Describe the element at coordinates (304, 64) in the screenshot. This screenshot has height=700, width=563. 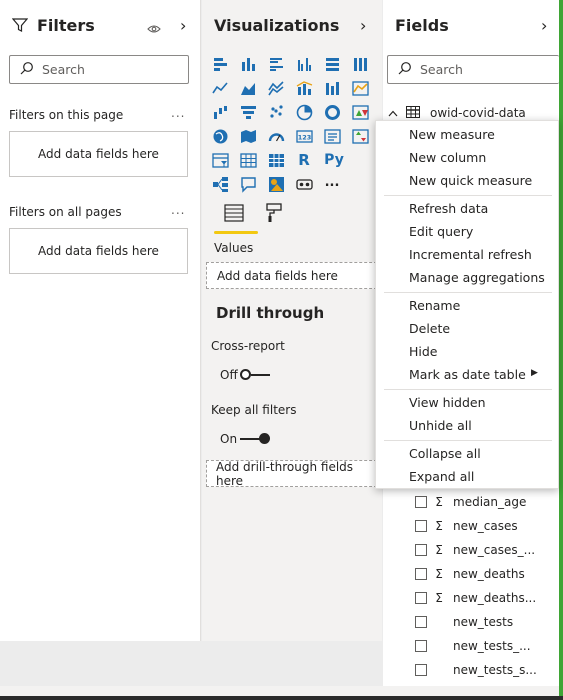
I see `clustered-column-chart-icon` at that location.